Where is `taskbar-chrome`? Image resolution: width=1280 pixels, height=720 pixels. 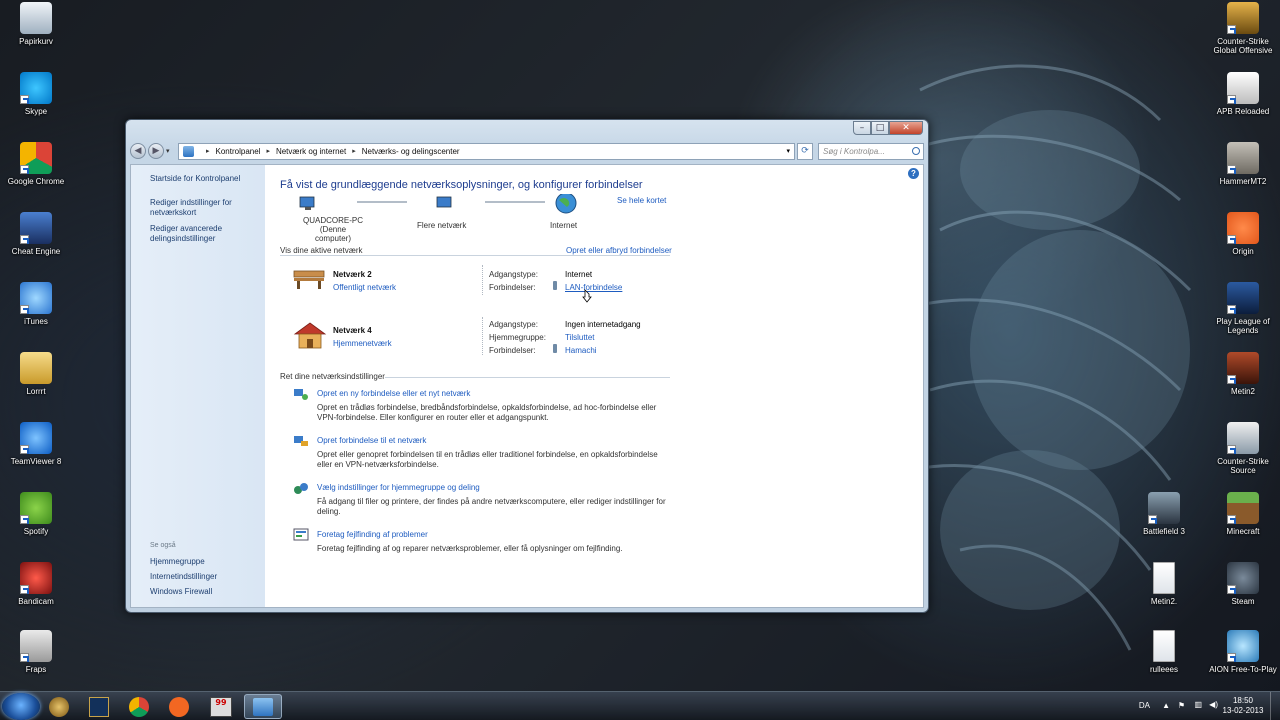
taskbar-chrome is located at coordinates (139, 706).